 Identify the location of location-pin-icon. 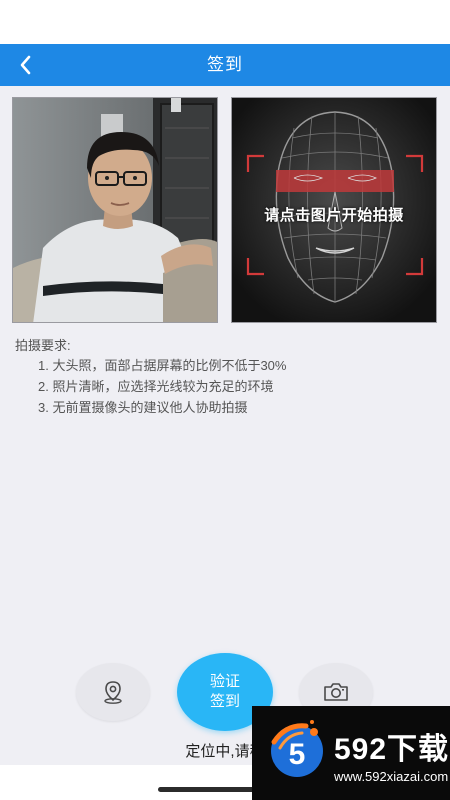
(113, 692).